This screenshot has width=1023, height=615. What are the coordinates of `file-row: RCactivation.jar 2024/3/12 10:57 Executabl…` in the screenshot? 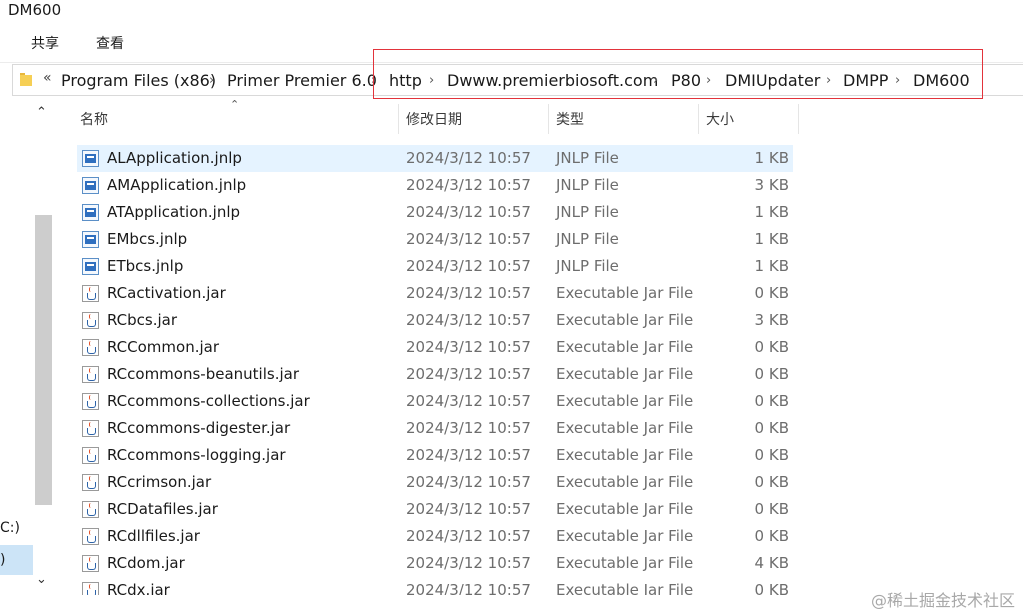 It's located at (435, 293).